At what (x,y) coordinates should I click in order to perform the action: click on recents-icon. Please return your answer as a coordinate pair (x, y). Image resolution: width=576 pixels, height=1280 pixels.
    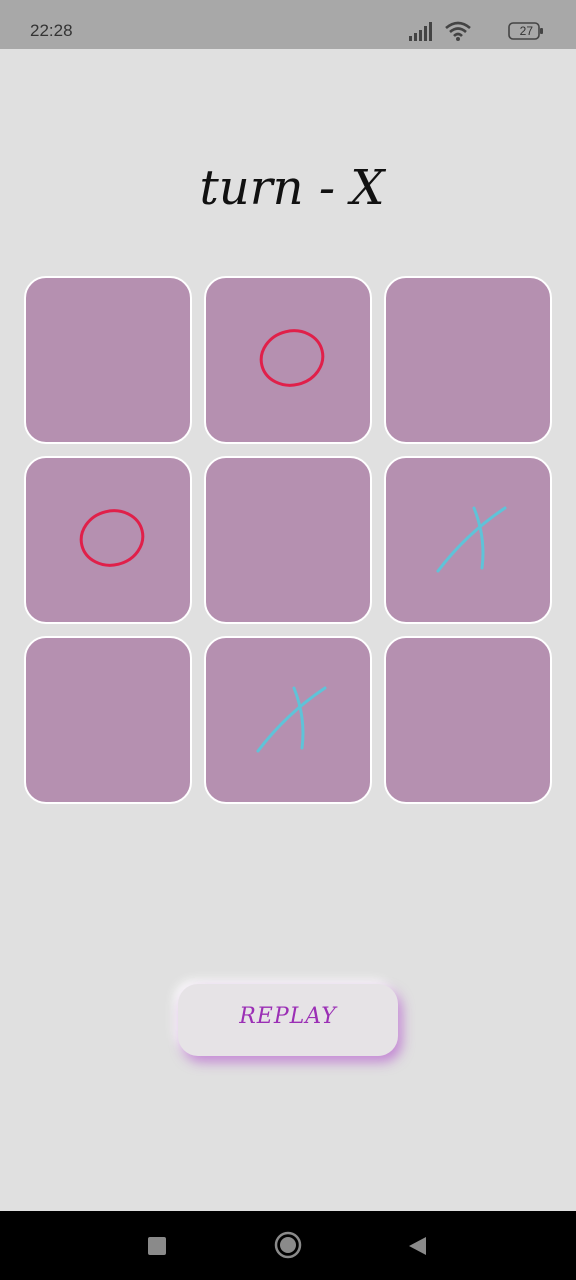
    Looking at the image, I should click on (157, 1246).